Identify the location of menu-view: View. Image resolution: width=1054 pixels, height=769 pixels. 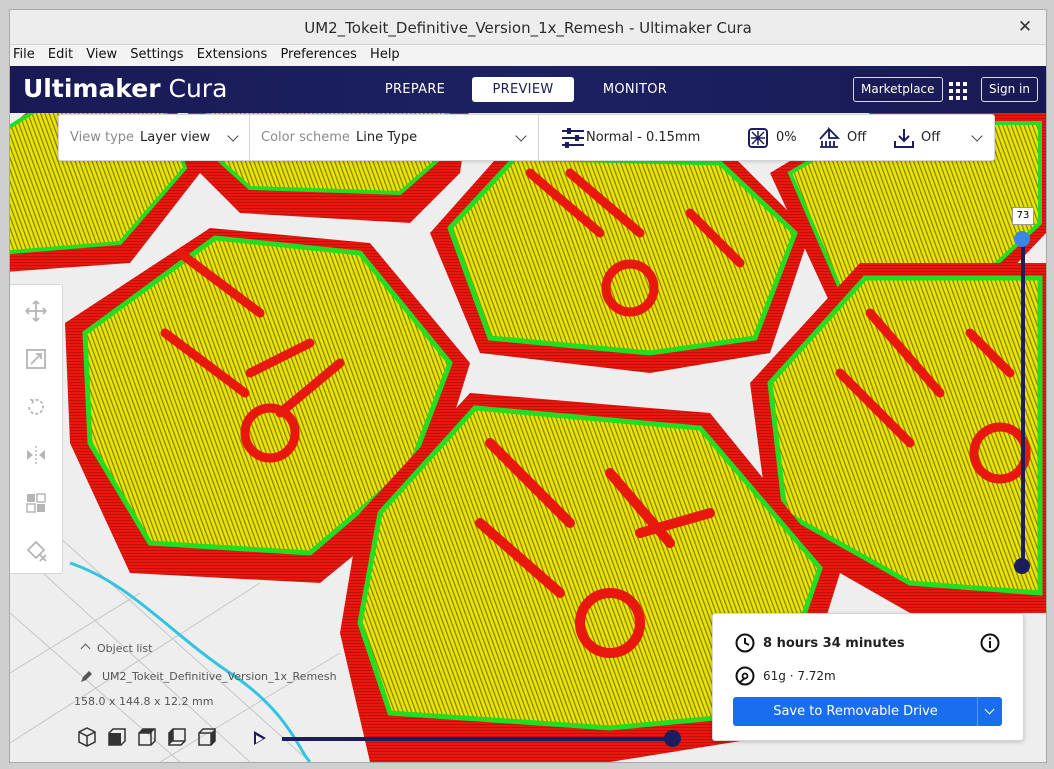
(101, 54).